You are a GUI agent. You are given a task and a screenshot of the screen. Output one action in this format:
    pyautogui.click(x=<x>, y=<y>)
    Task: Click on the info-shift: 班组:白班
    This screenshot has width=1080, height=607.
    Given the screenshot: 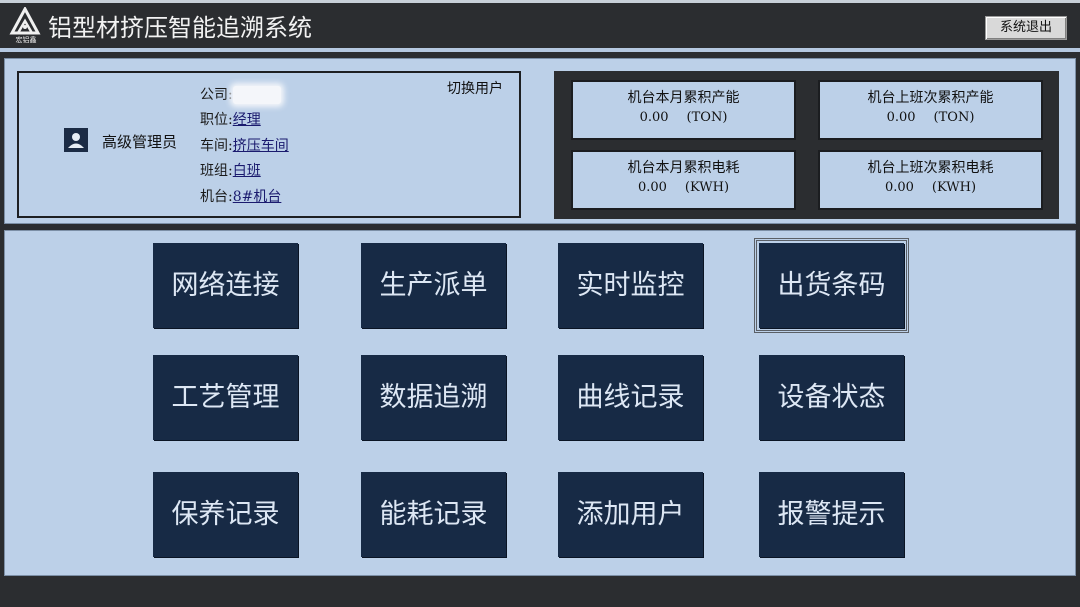 What is the action you would take?
    pyautogui.click(x=230, y=171)
    